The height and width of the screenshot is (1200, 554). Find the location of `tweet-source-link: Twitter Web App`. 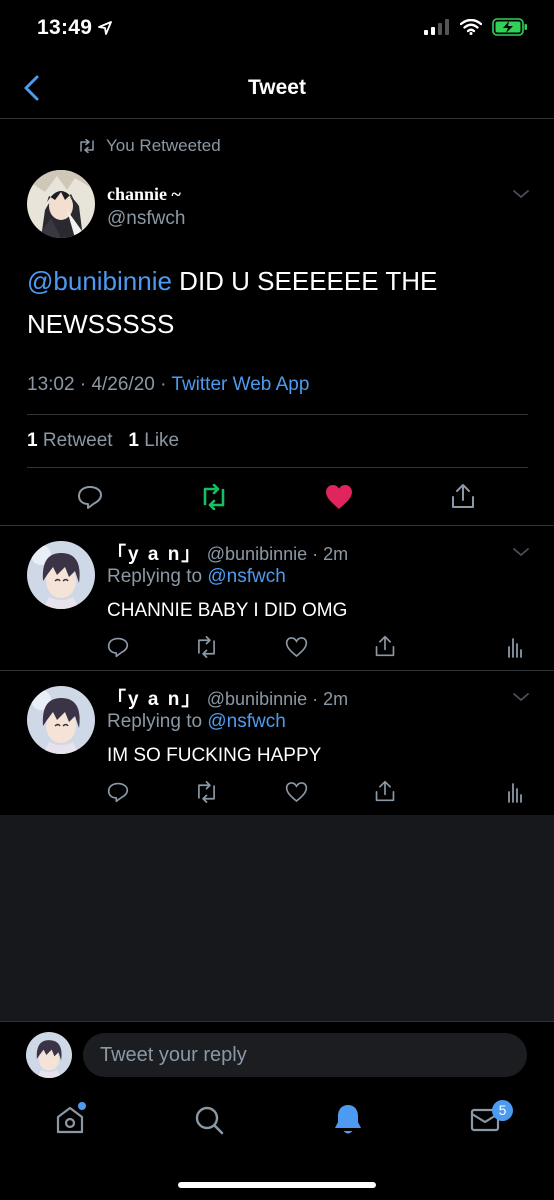

tweet-source-link: Twitter Web App is located at coordinates (240, 384).